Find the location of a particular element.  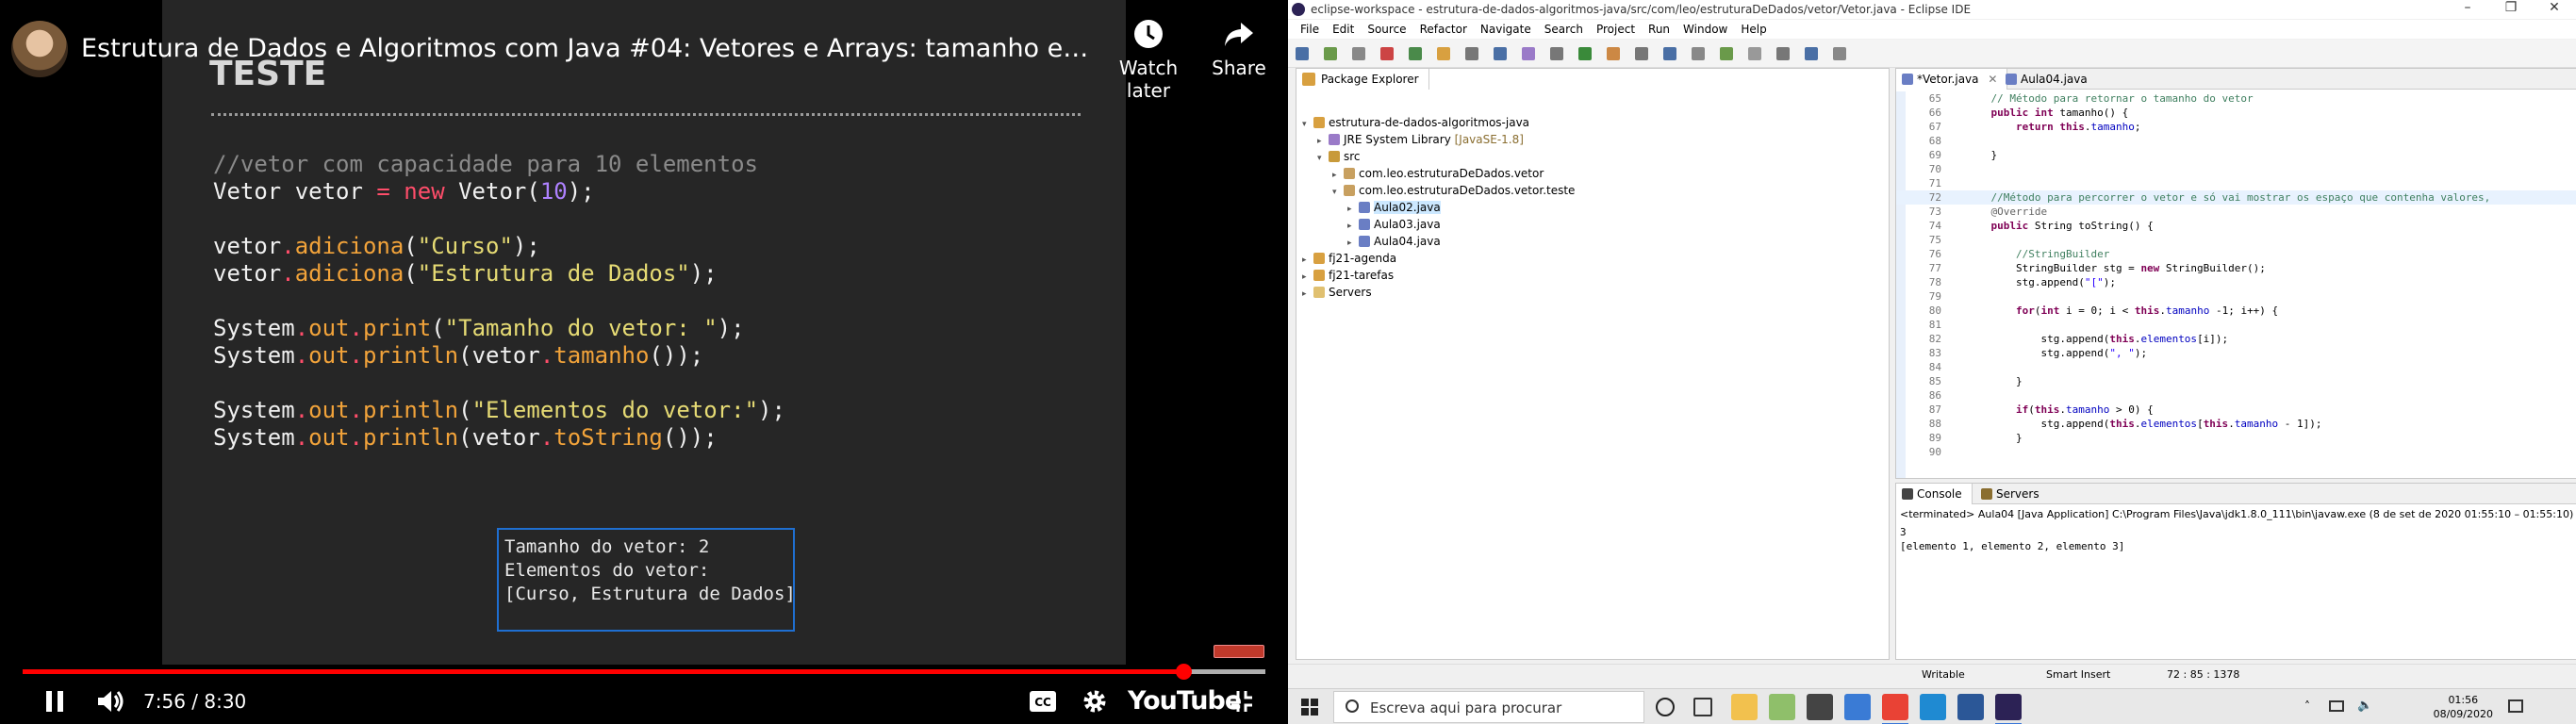

menu-navigate: Navigate is located at coordinates (1506, 29).